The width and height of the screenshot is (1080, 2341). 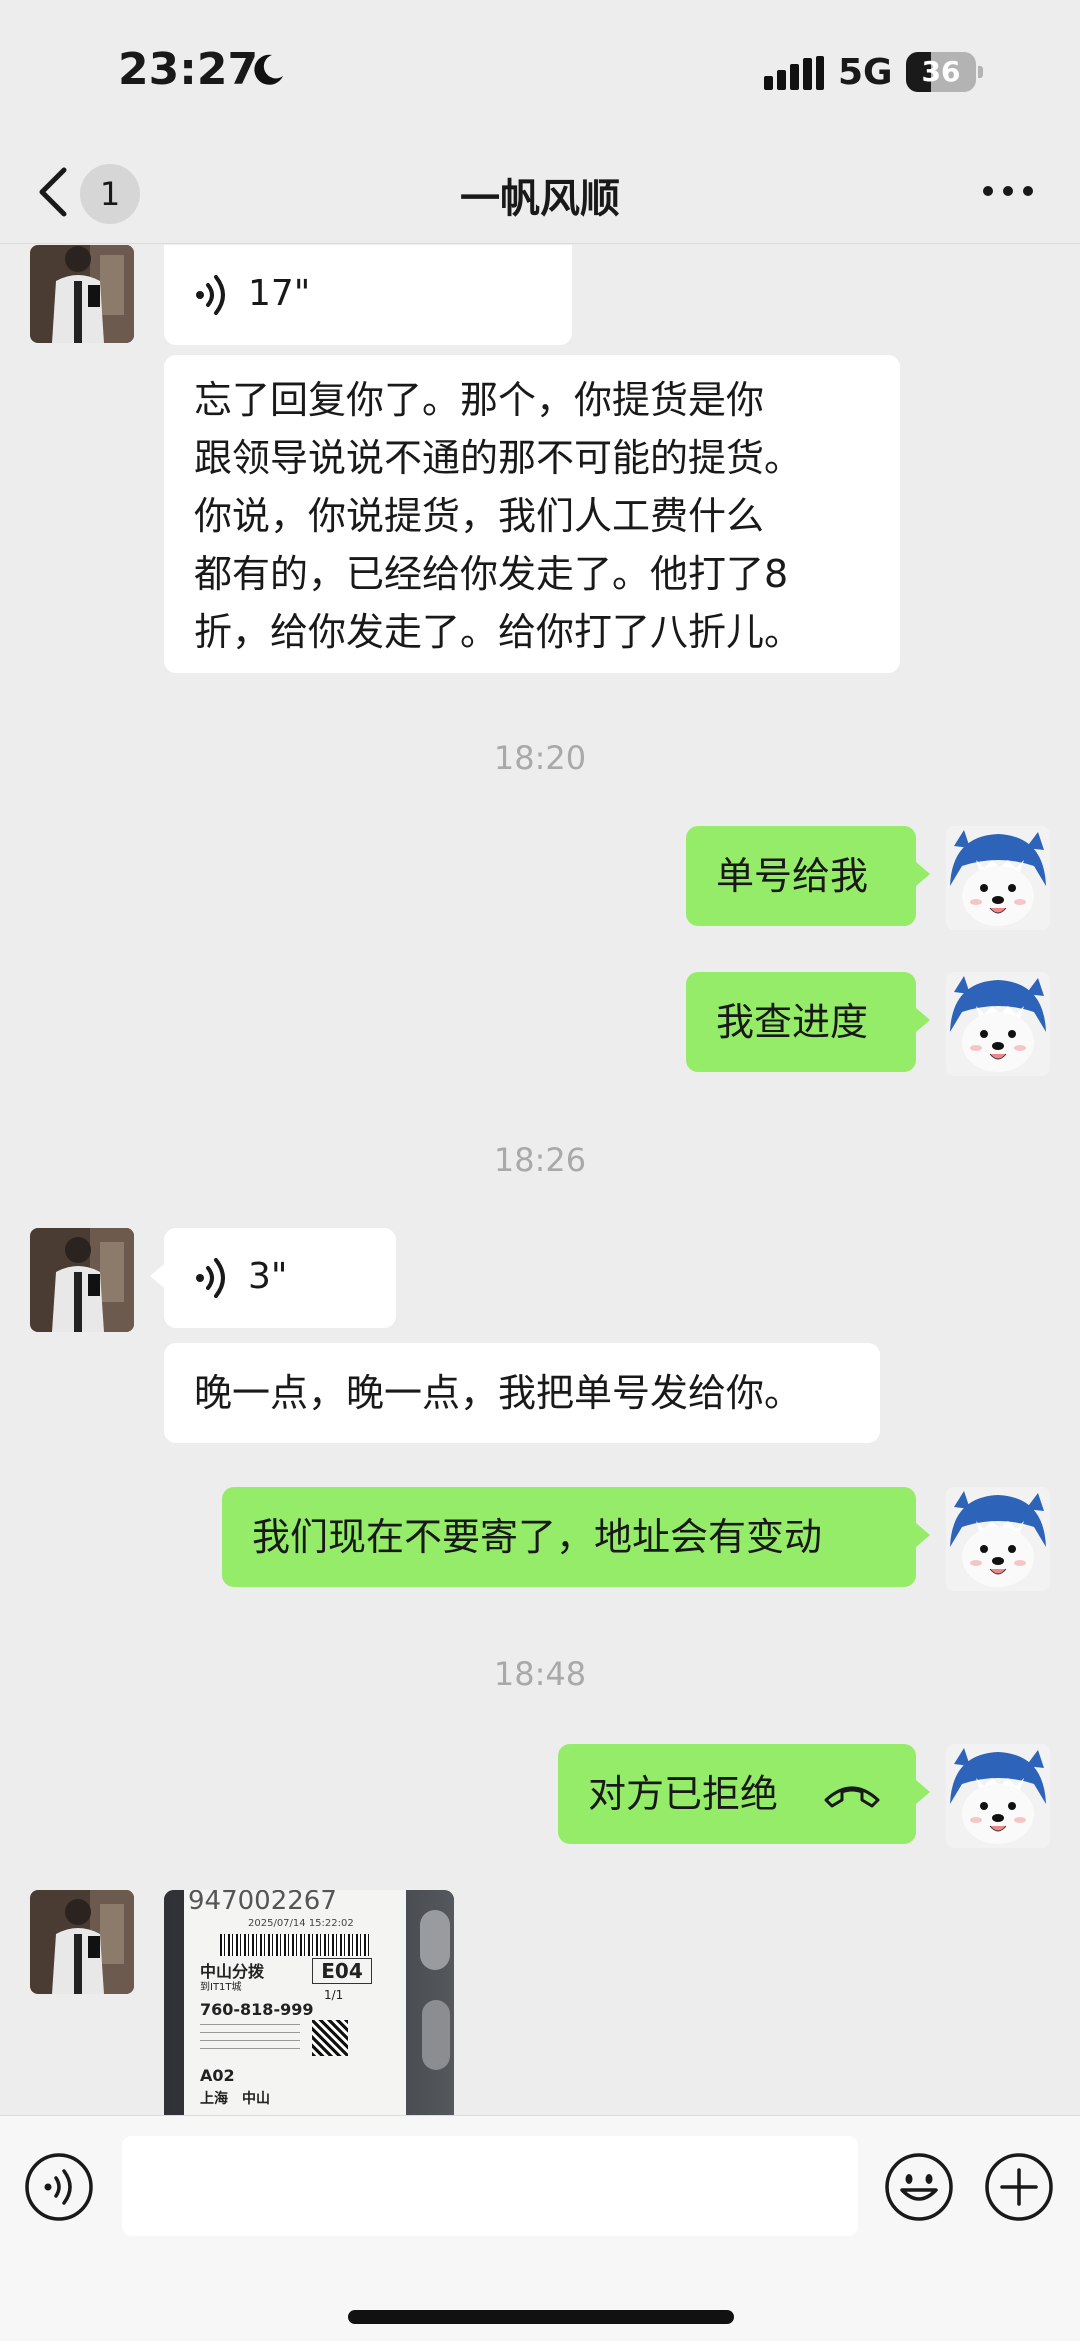 What do you see at coordinates (257, 2009) in the screenshot?
I see `label-phone: 760-818-999` at bounding box center [257, 2009].